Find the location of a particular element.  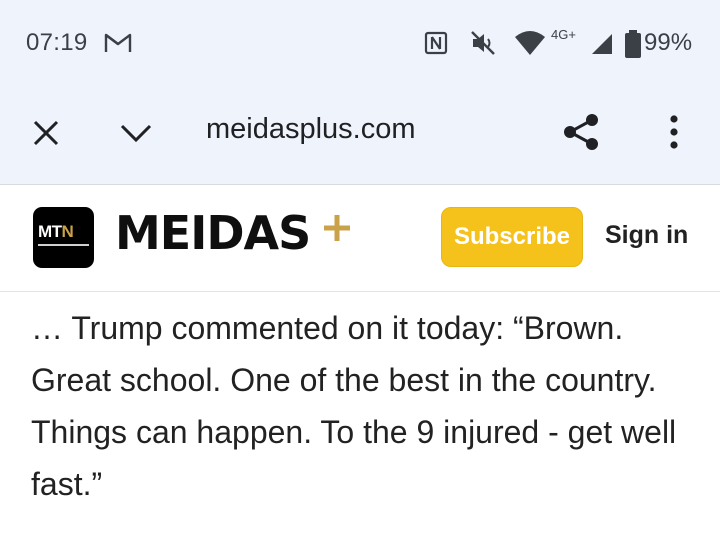

url-text: meidasplus.com is located at coordinates (311, 129).